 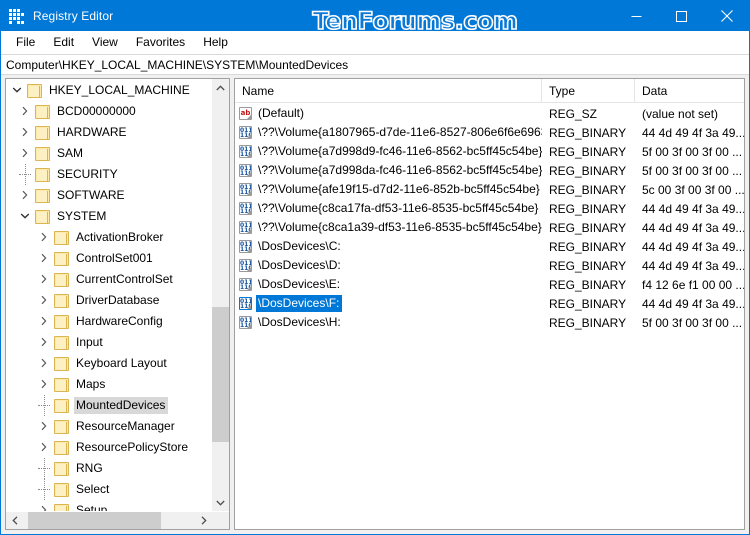 What do you see at coordinates (689, 90) in the screenshot?
I see `column-header-data: Data` at bounding box center [689, 90].